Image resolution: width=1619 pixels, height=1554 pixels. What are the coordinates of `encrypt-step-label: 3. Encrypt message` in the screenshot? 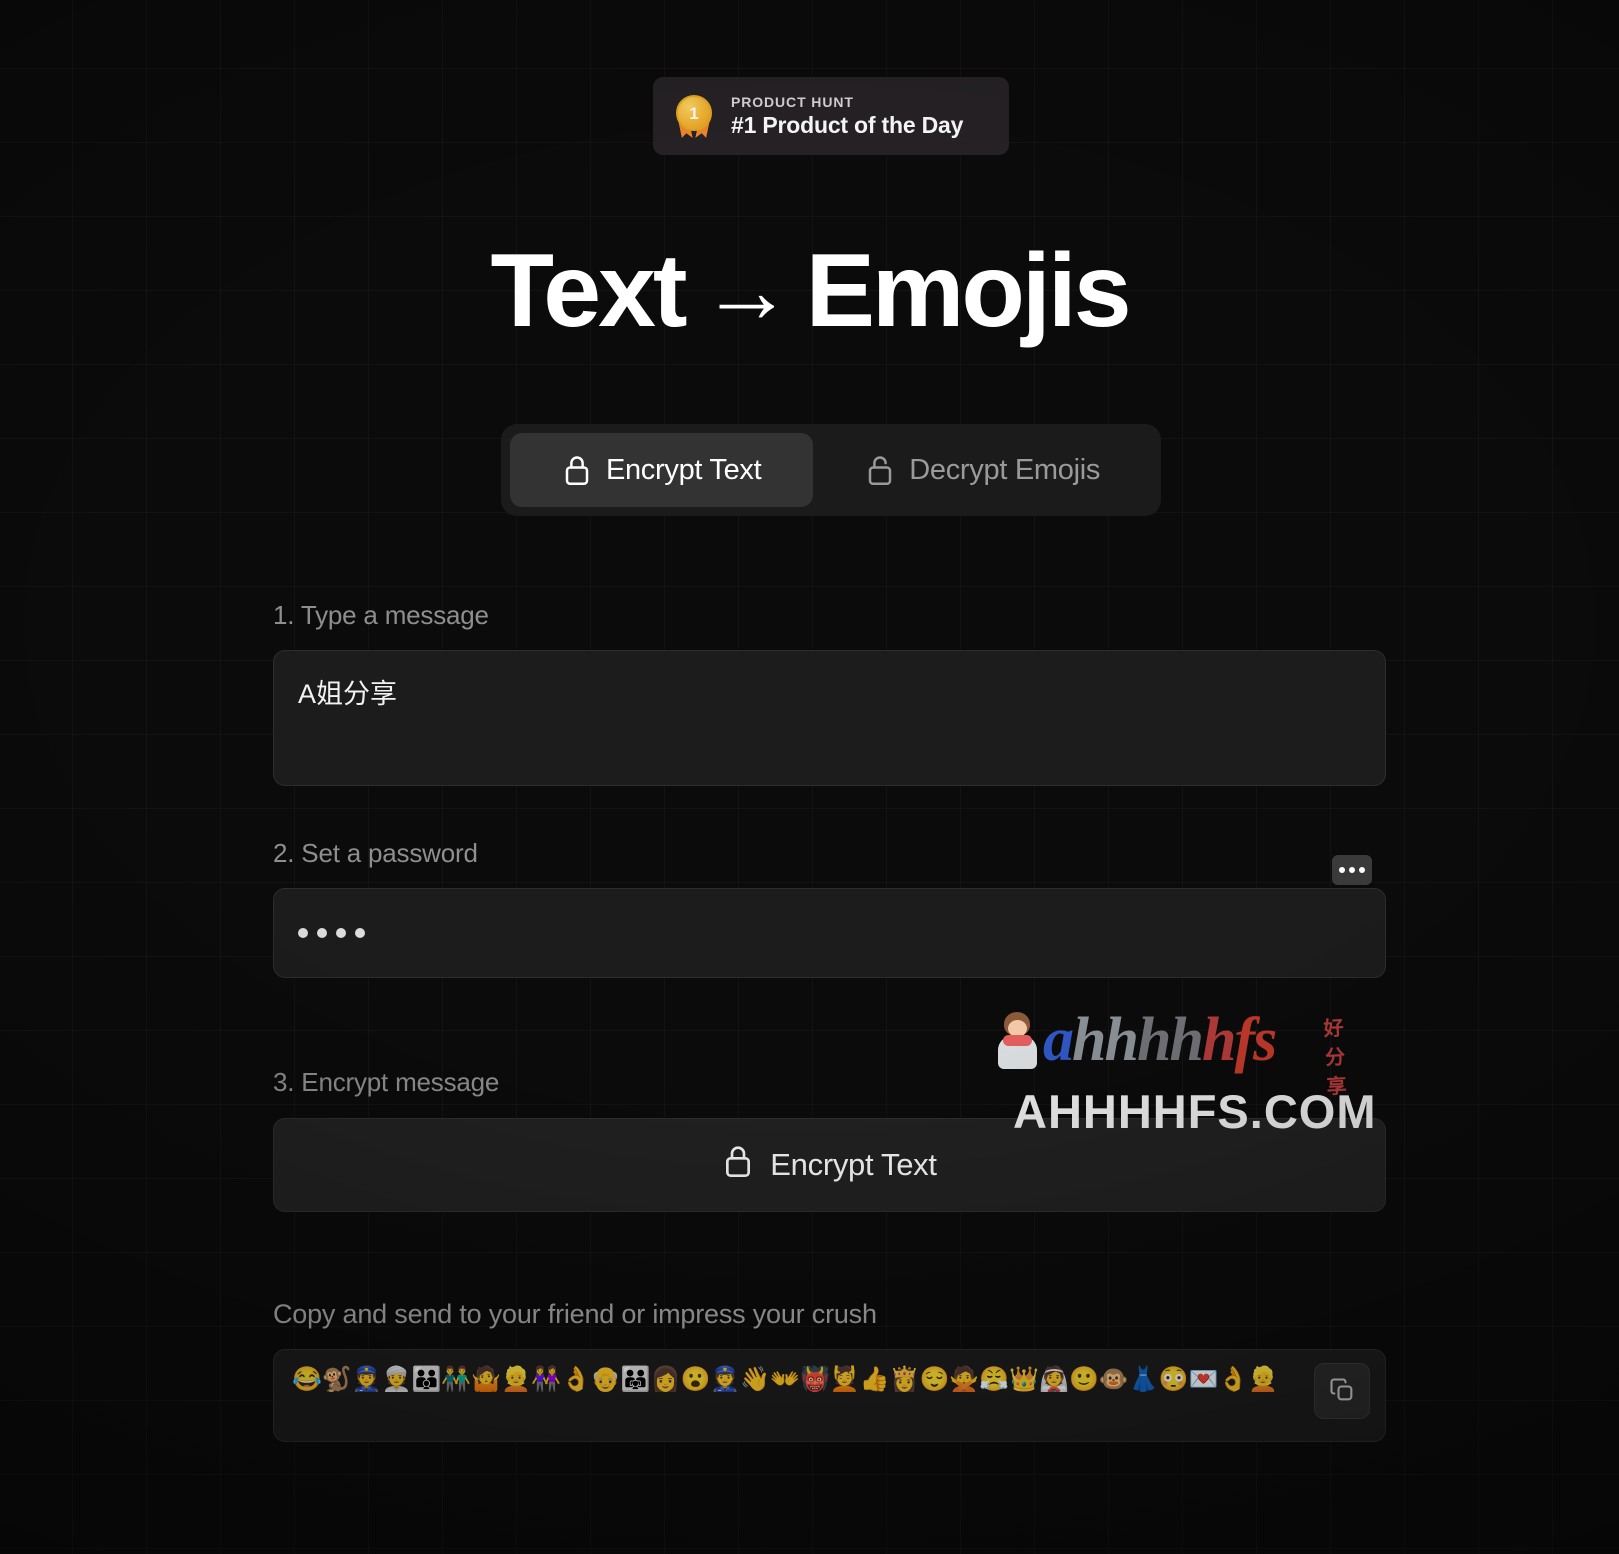 It's located at (386, 1082).